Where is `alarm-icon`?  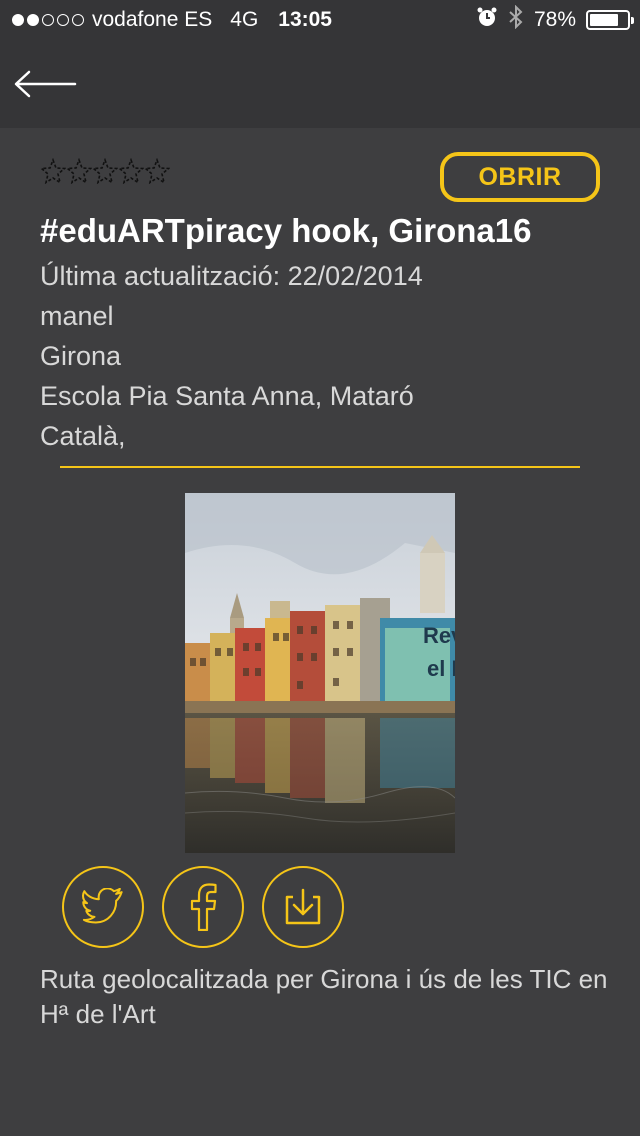 alarm-icon is located at coordinates (487, 20).